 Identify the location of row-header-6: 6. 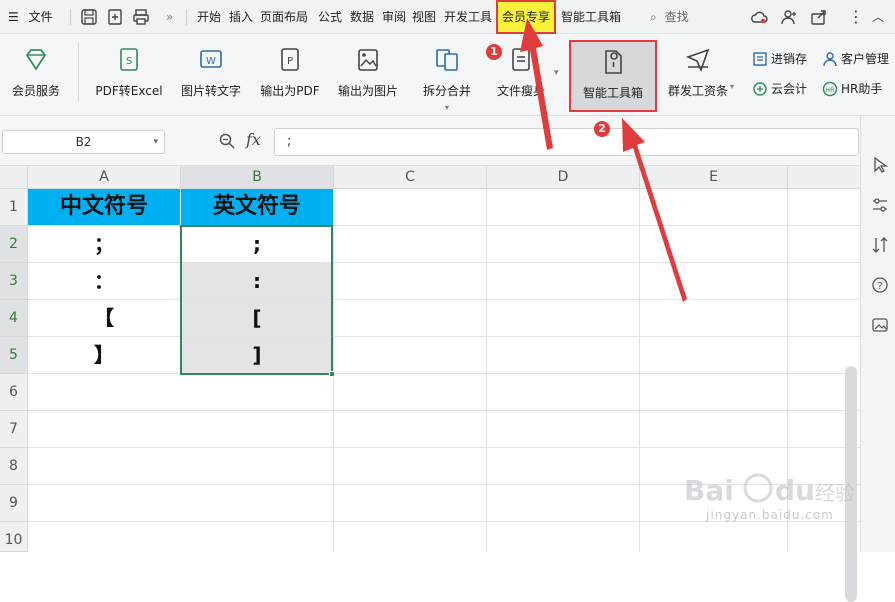
(14, 392).